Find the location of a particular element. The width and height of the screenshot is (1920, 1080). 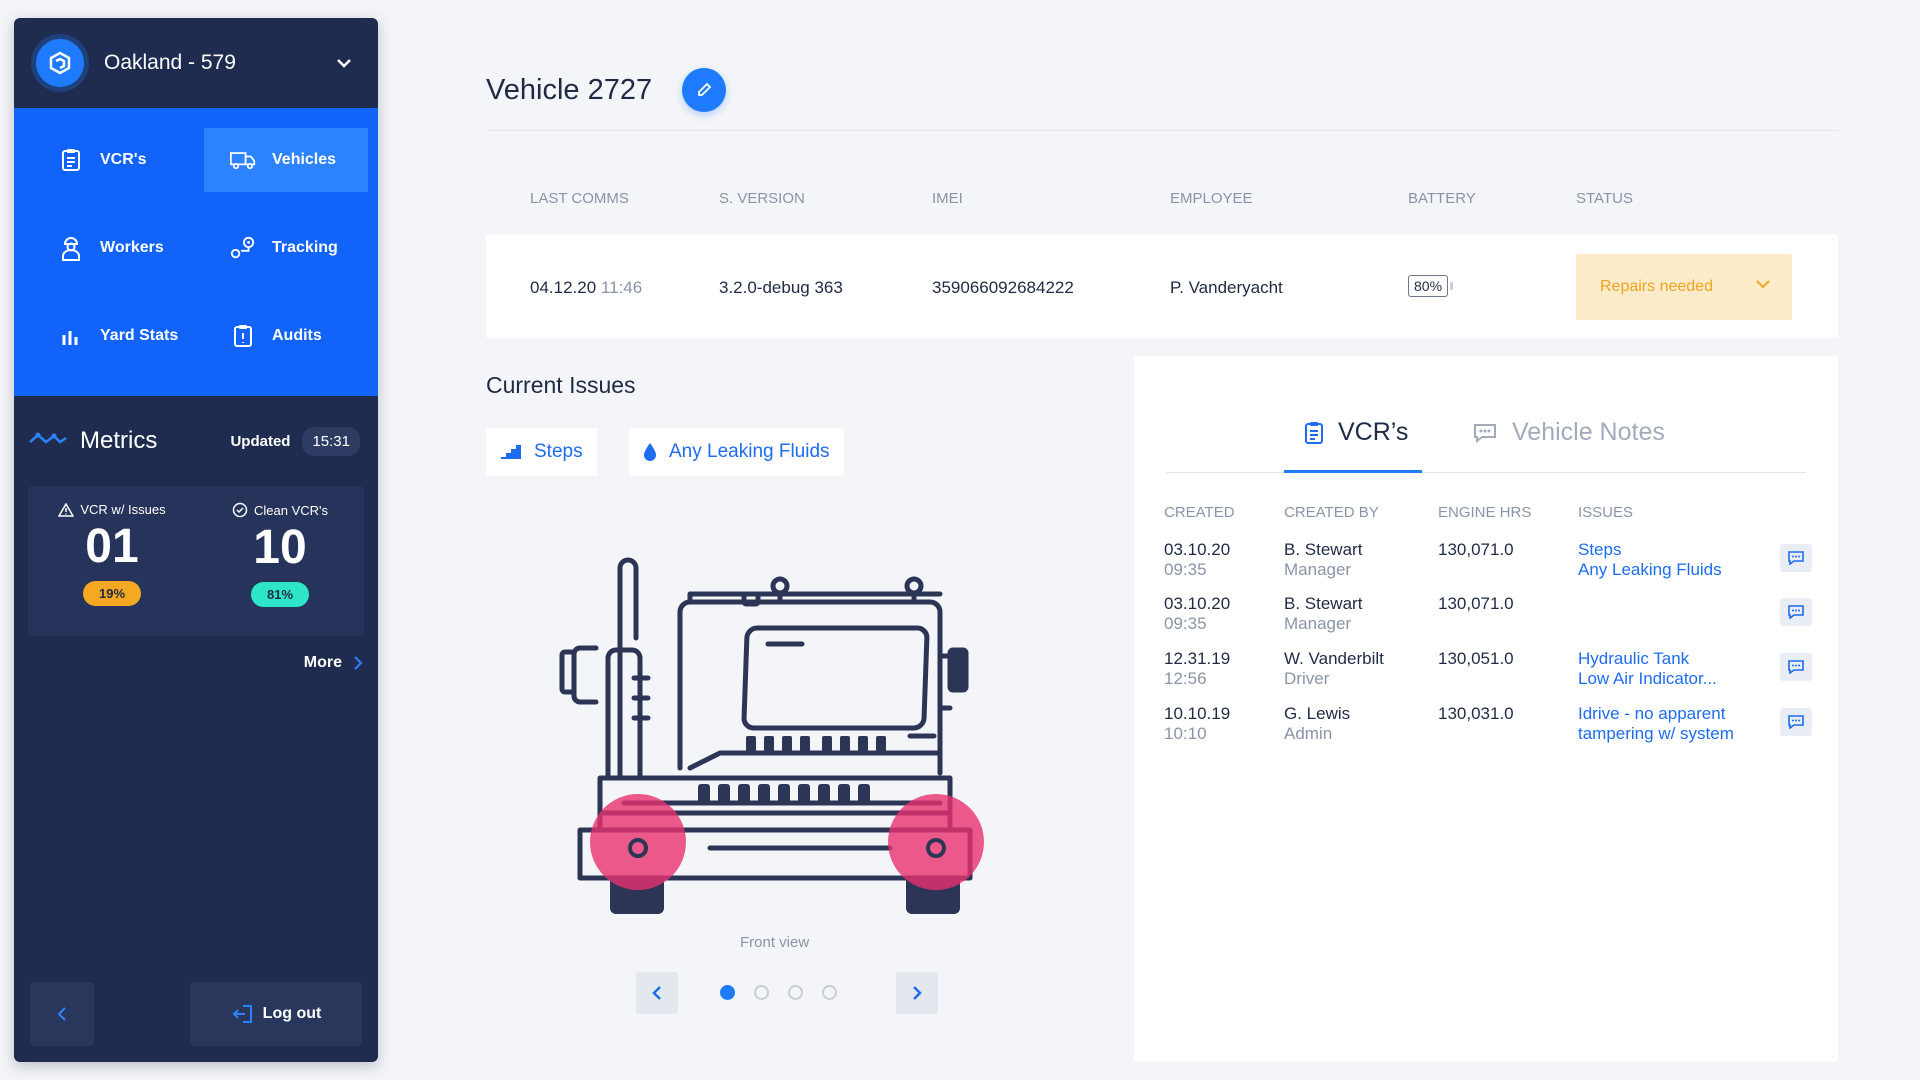

check-circle-icon is located at coordinates (240, 510).